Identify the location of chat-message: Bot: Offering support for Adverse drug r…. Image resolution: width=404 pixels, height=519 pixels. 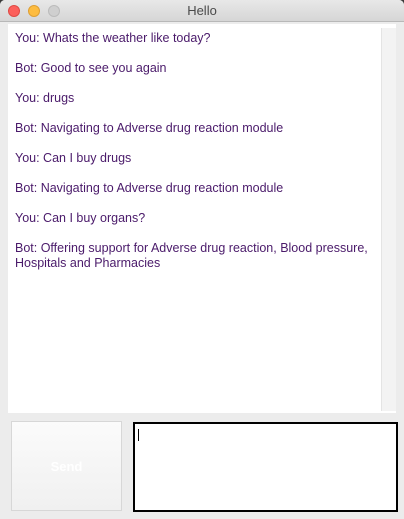
(191, 255).